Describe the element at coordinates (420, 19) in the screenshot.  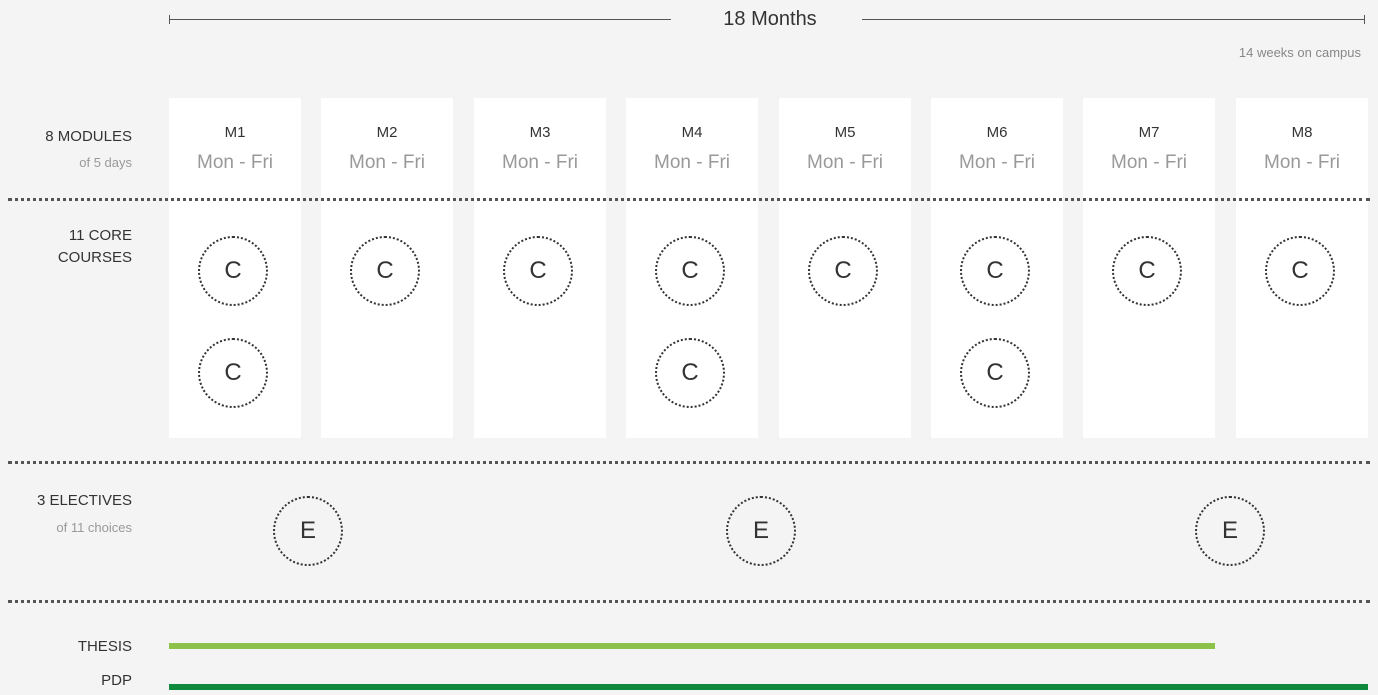
I see `duration-line-left` at that location.